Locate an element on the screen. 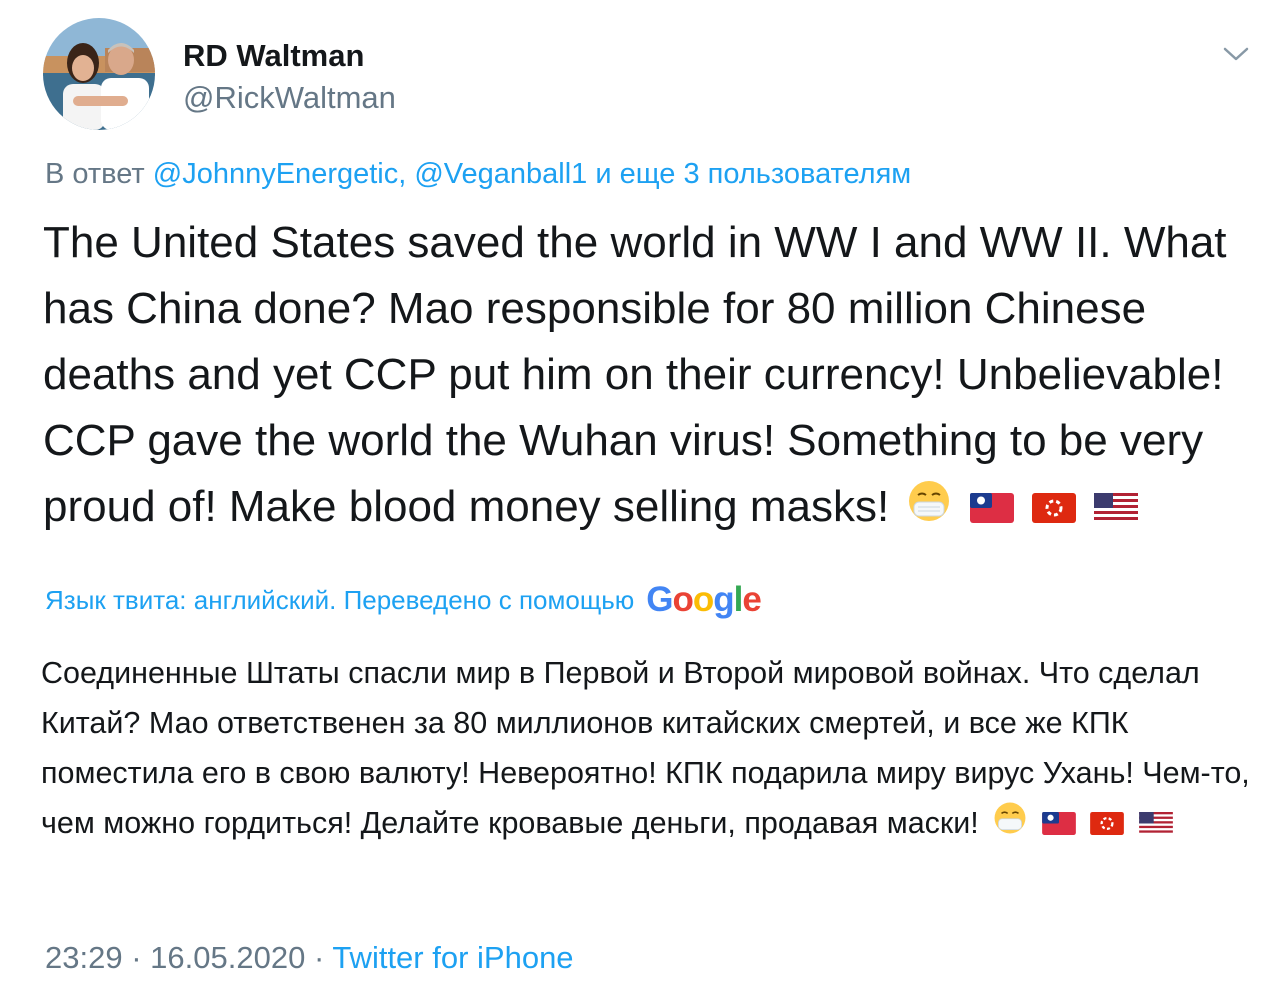 The width and height of the screenshot is (1280, 996). reply-prefix: В ответ is located at coordinates (95, 174).